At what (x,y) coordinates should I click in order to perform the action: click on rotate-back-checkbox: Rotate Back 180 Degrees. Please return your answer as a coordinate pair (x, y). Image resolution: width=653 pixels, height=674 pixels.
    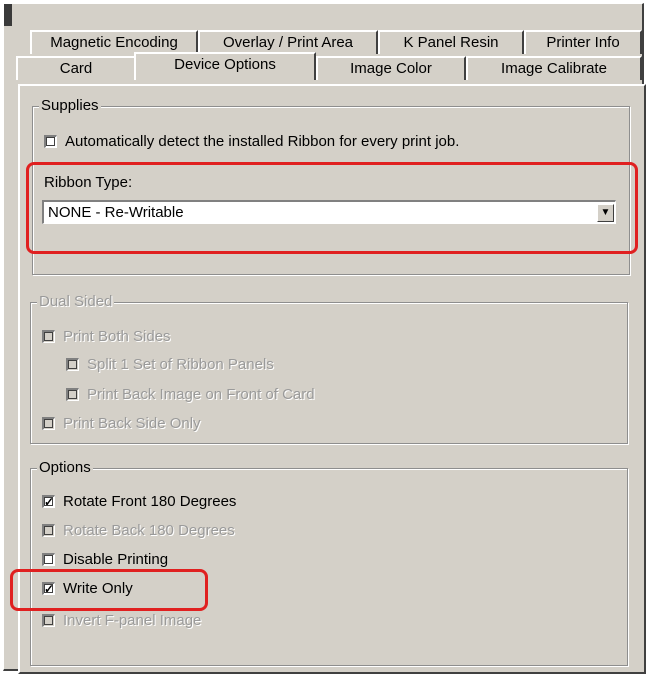
    Looking at the image, I should click on (138, 530).